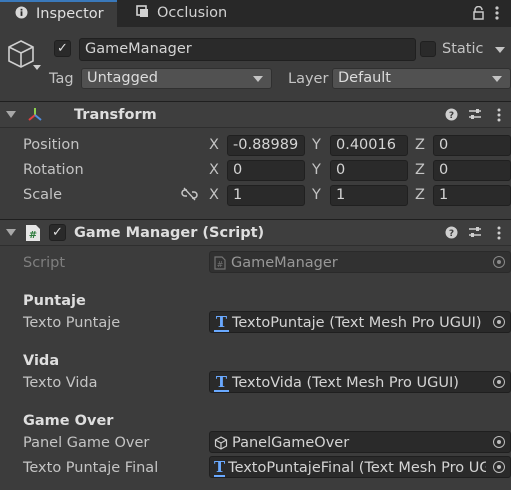 The image size is (511, 490). What do you see at coordinates (192, 13) in the screenshot?
I see `tab-occlusion-label: Occlusion` at bounding box center [192, 13].